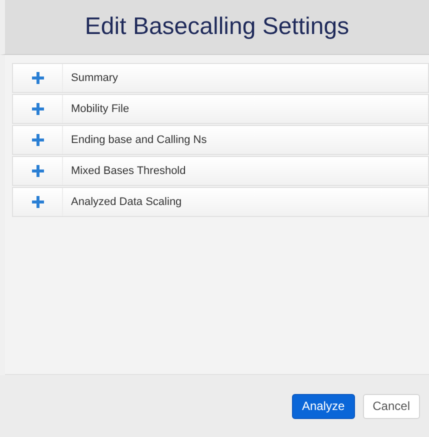 Image resolution: width=429 pixels, height=437 pixels. Describe the element at coordinates (220, 140) in the screenshot. I see `accordion-header: Ending base and Calling Ns` at that location.